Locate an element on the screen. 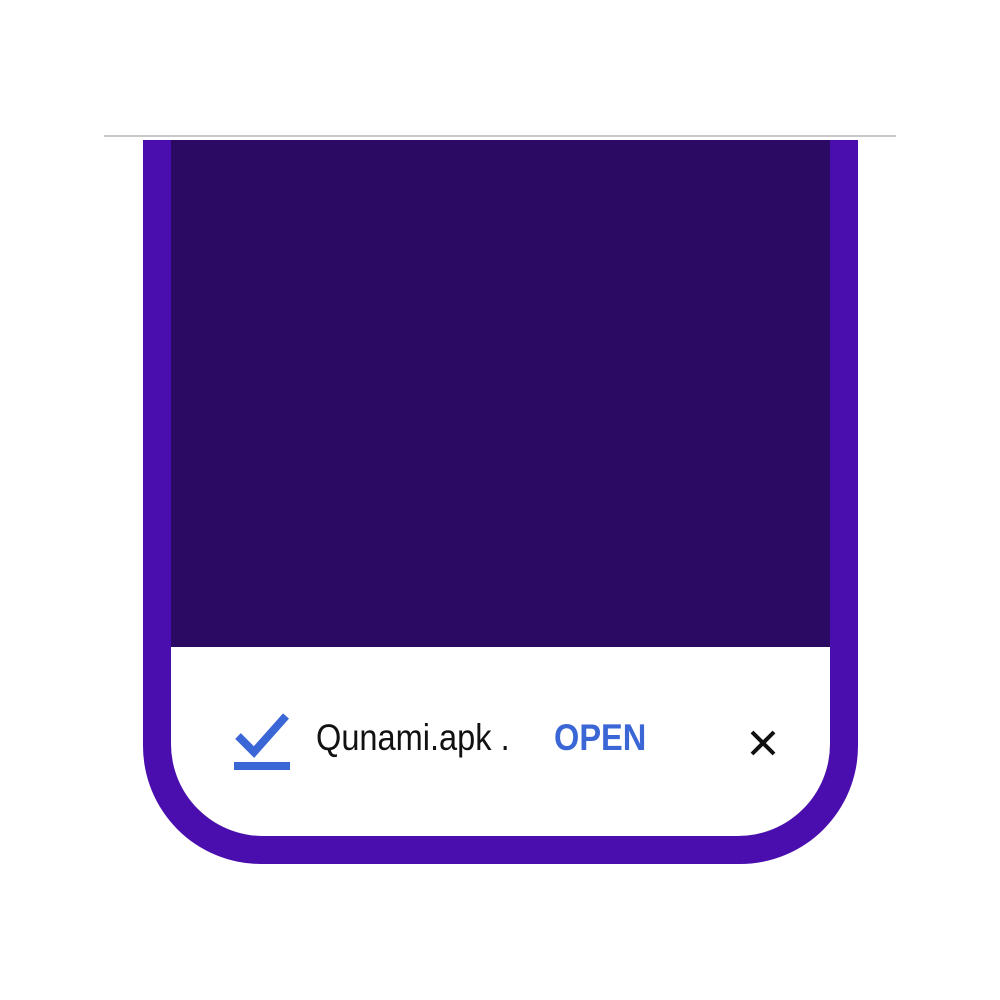 Image resolution: width=1000 pixels, height=1000 pixels. downloaded-file-name: Qunami.apk . is located at coordinates (413, 737).